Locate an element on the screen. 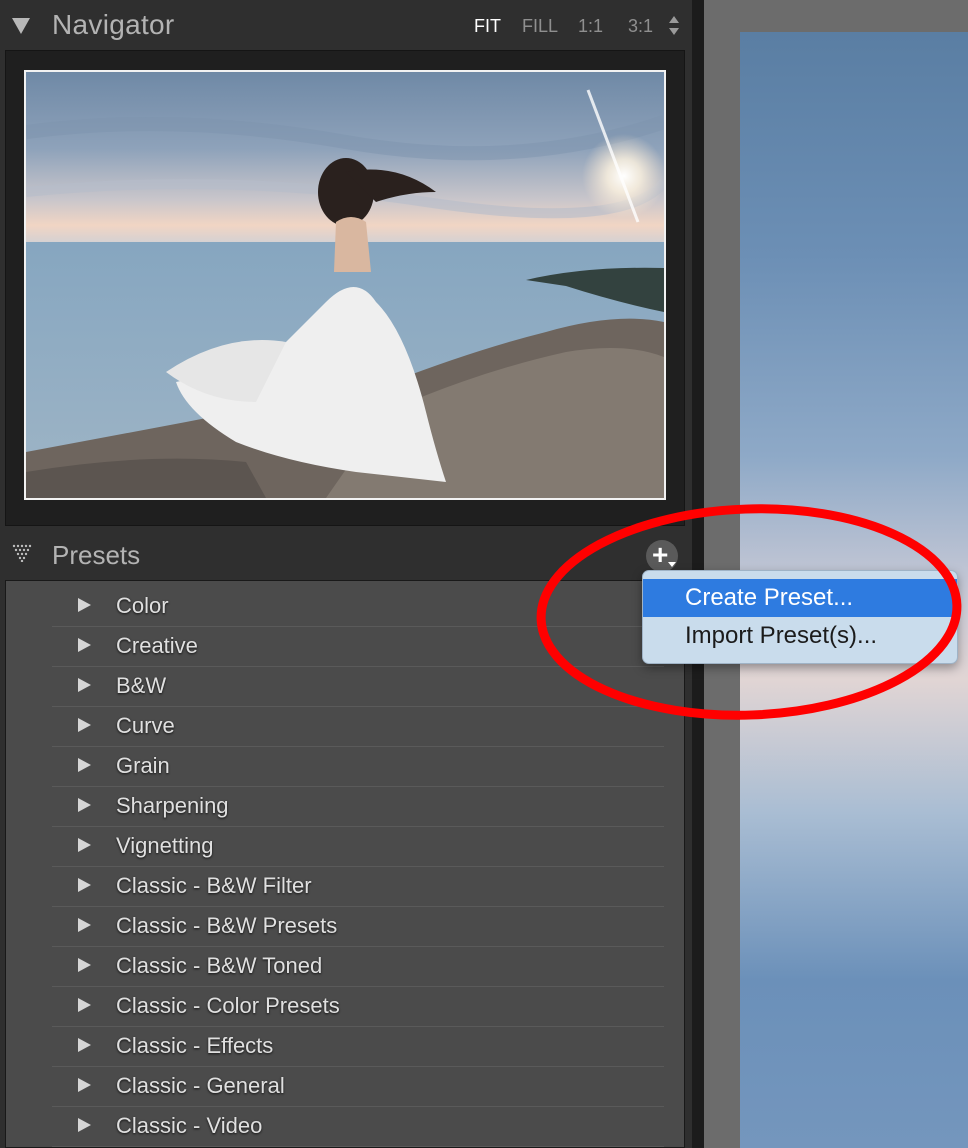 Image resolution: width=968 pixels, height=1148 pixels. presets-title: Presets is located at coordinates (96, 555).